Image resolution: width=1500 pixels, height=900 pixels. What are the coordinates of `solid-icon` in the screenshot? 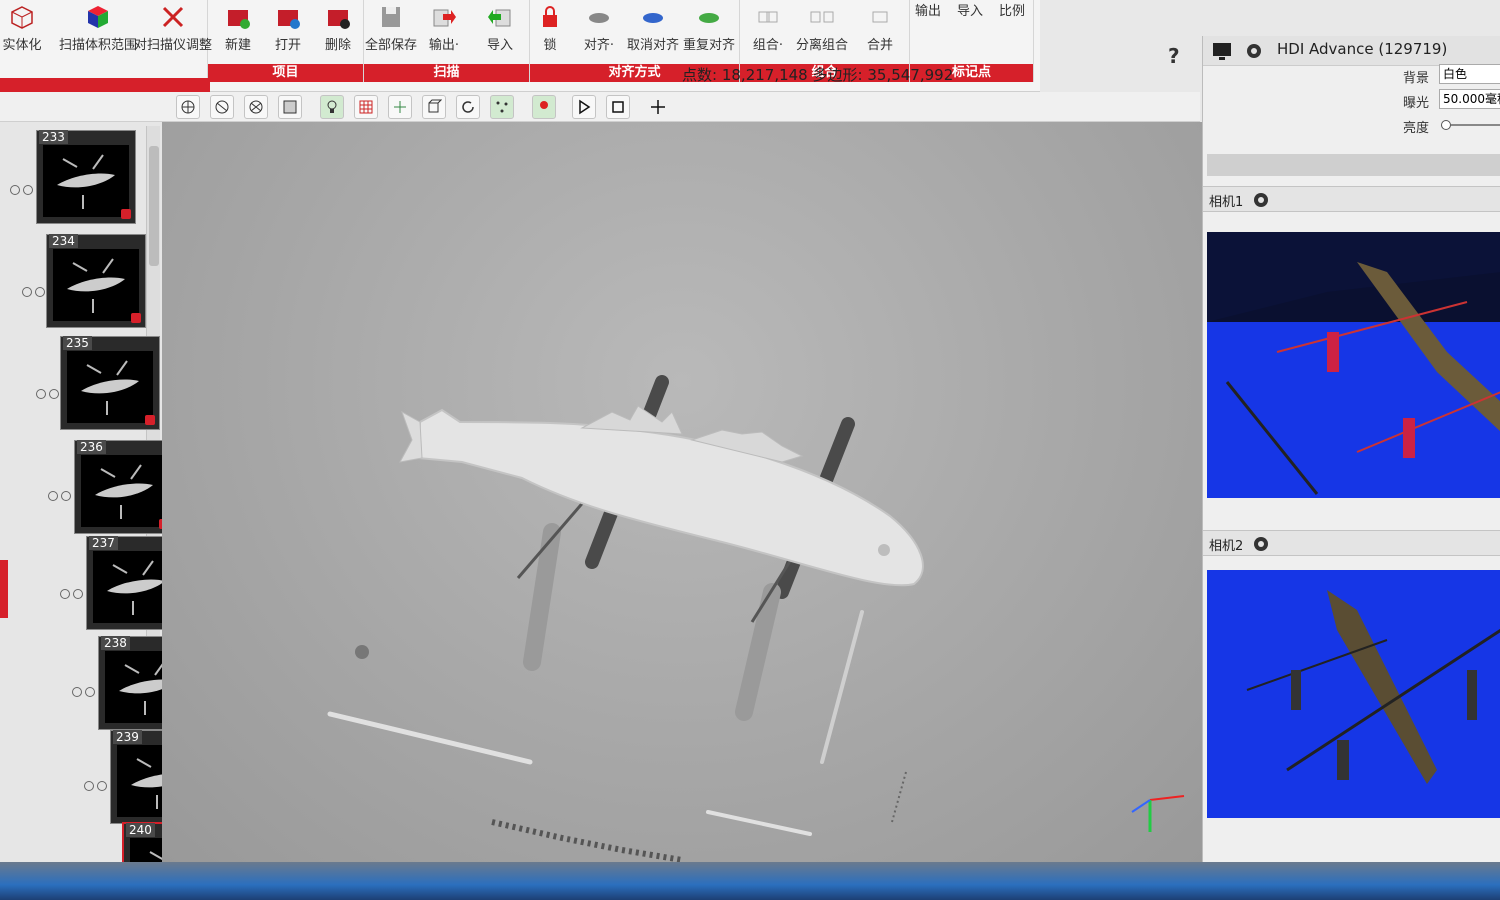 It's located at (256, 107).